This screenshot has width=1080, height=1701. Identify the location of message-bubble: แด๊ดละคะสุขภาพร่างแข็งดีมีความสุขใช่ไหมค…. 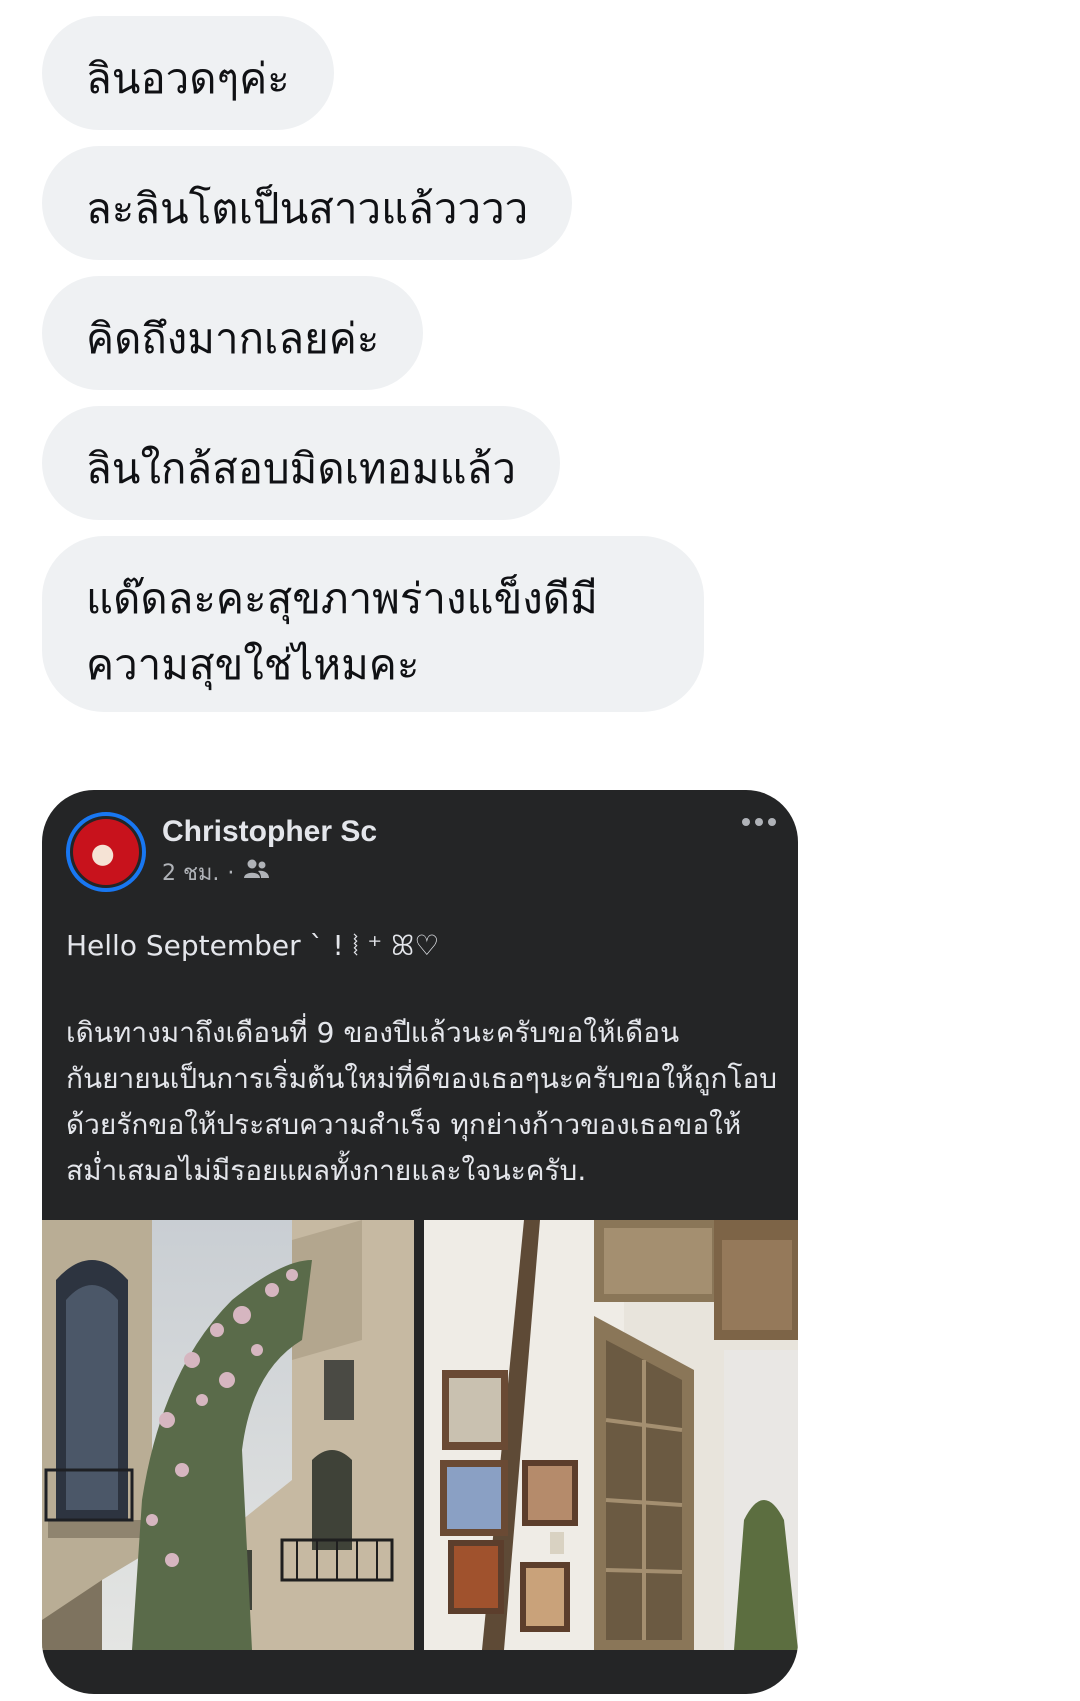
(373, 624).